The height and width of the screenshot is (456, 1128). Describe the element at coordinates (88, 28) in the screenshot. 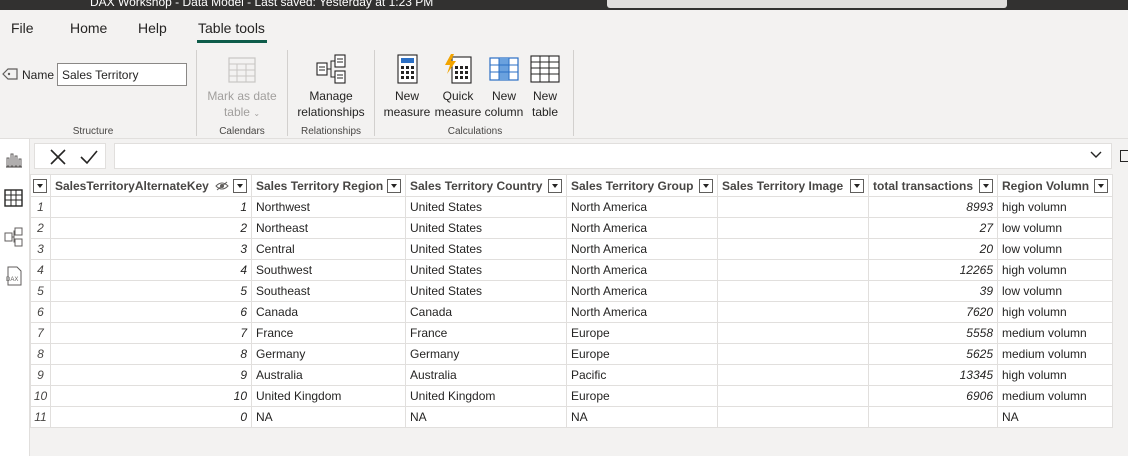

I see `tab-home: Home` at that location.